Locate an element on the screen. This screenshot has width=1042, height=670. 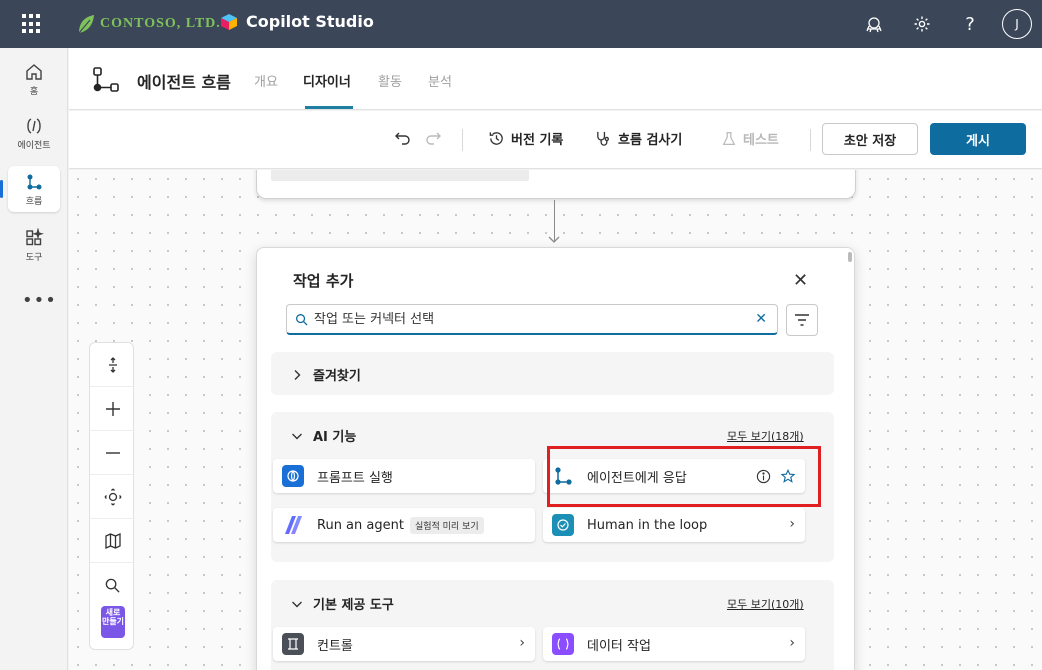
fit-height-button is located at coordinates (112, 365).